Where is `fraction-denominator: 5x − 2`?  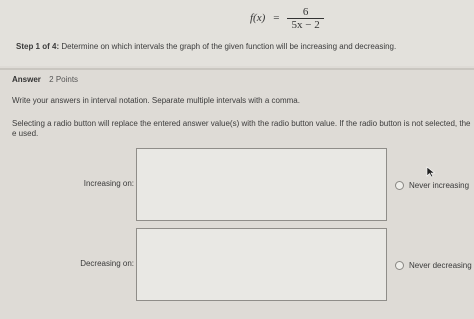
fraction-denominator: 5x − 2 is located at coordinates (305, 24).